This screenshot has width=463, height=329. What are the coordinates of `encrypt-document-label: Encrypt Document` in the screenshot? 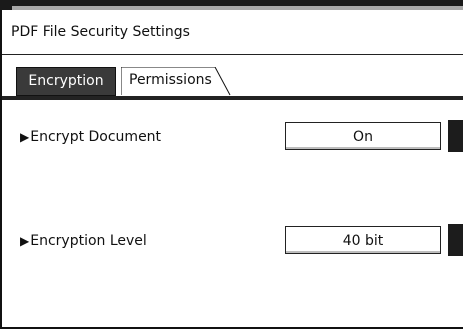 It's located at (96, 137).